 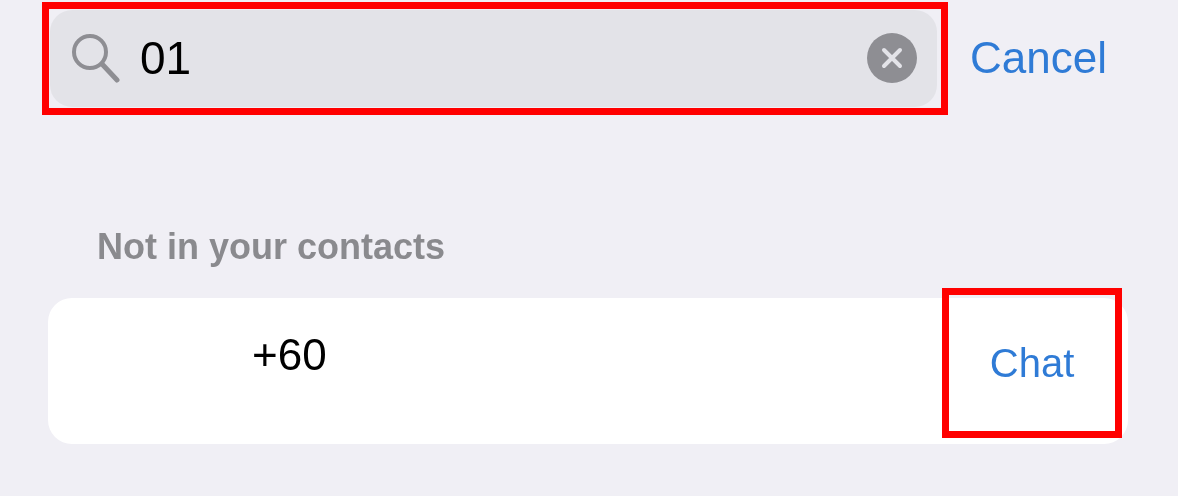 I want to click on search-field: 01, so click(x=493, y=58).